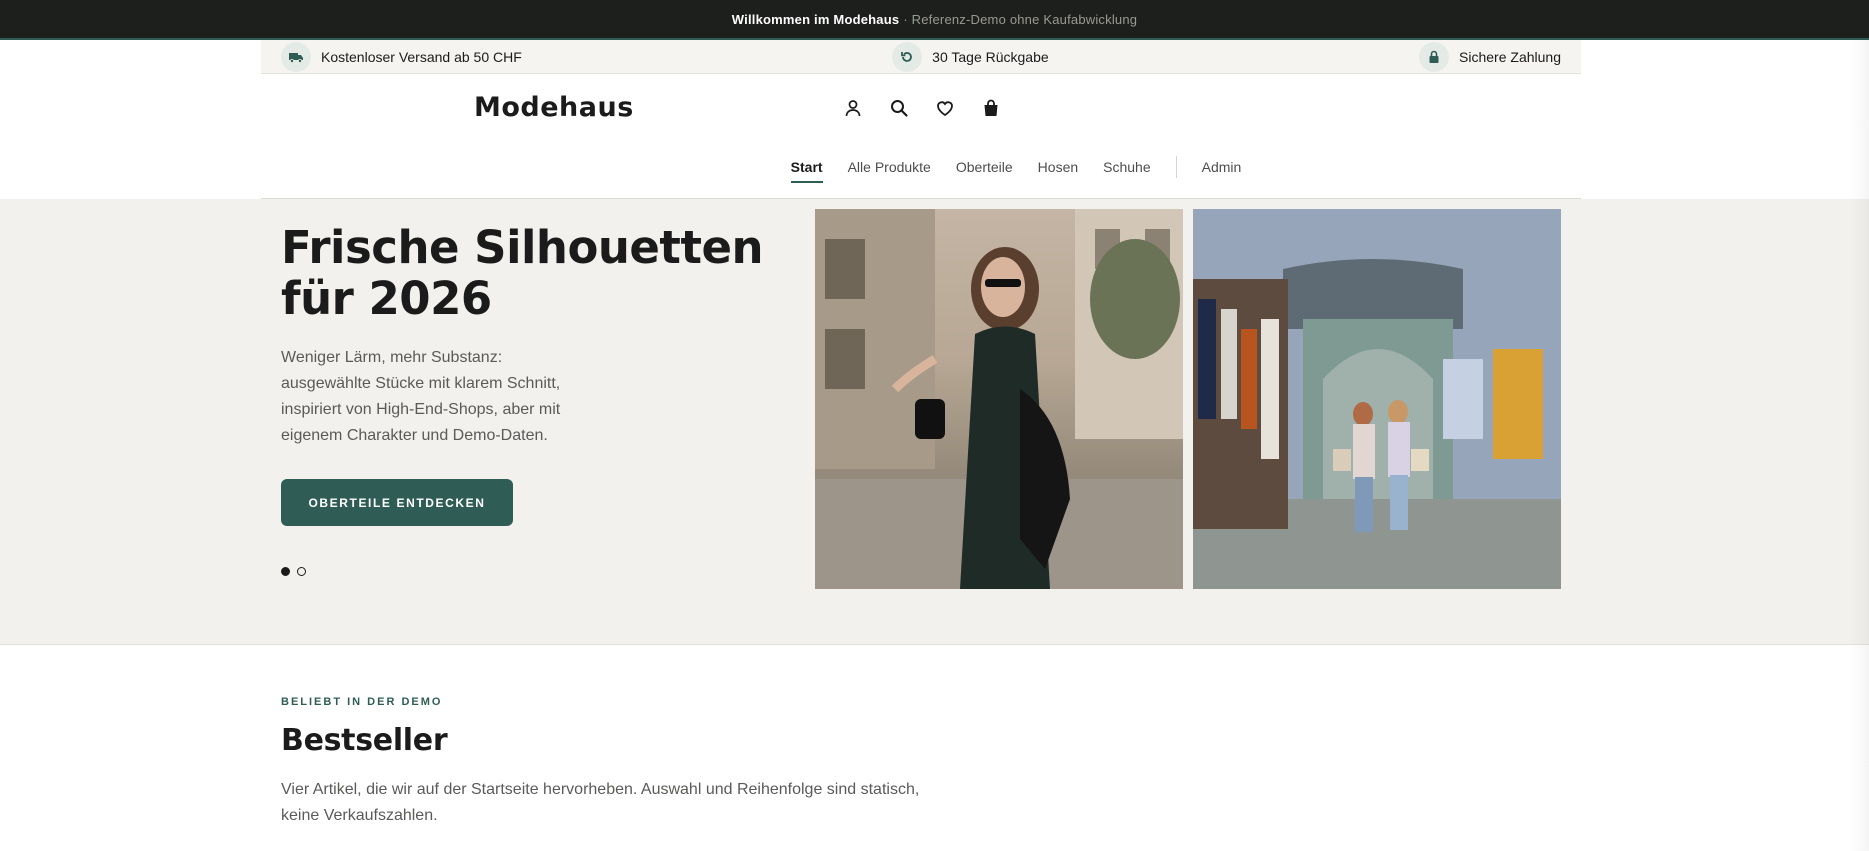 This screenshot has height=851, width=1869. Describe the element at coordinates (1377, 399) in the screenshot. I see `hero-image-store-interior` at that location.